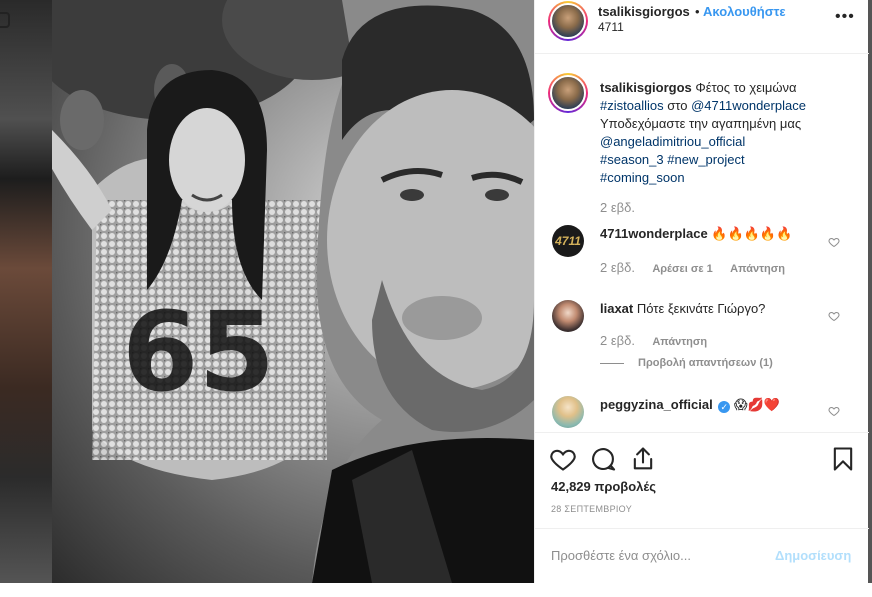  Describe the element at coordinates (756, 404) in the screenshot. I see `comment-body: 😱💋❤️` at that location.